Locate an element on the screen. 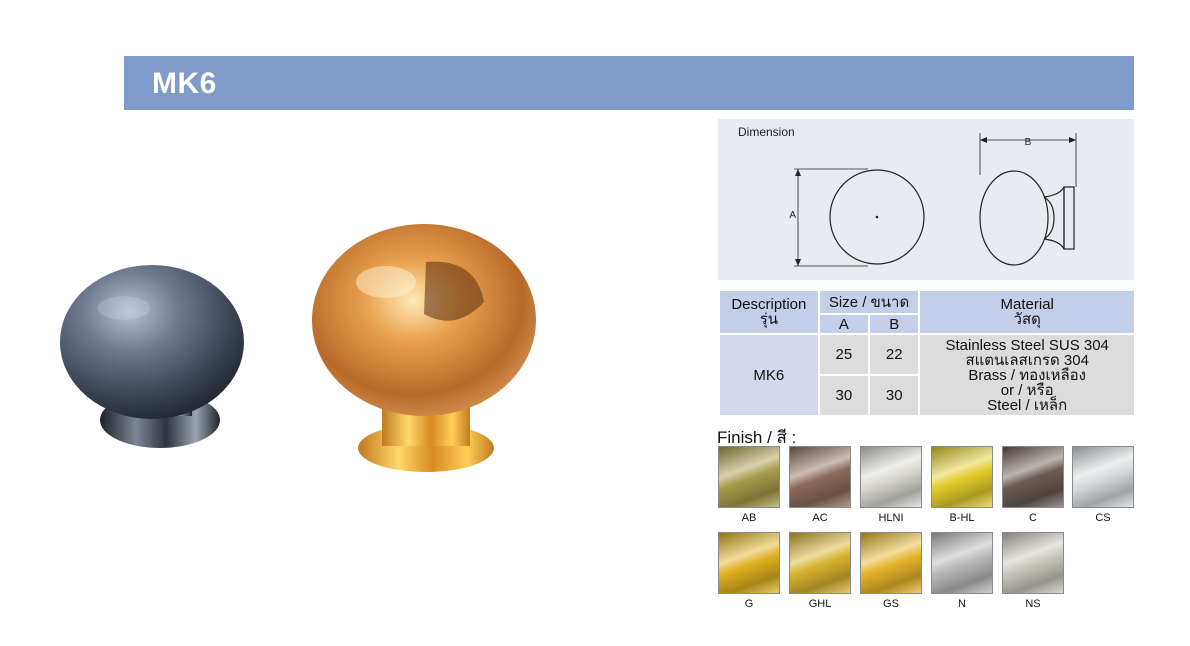  size-a-cell: 30 is located at coordinates (844, 395).